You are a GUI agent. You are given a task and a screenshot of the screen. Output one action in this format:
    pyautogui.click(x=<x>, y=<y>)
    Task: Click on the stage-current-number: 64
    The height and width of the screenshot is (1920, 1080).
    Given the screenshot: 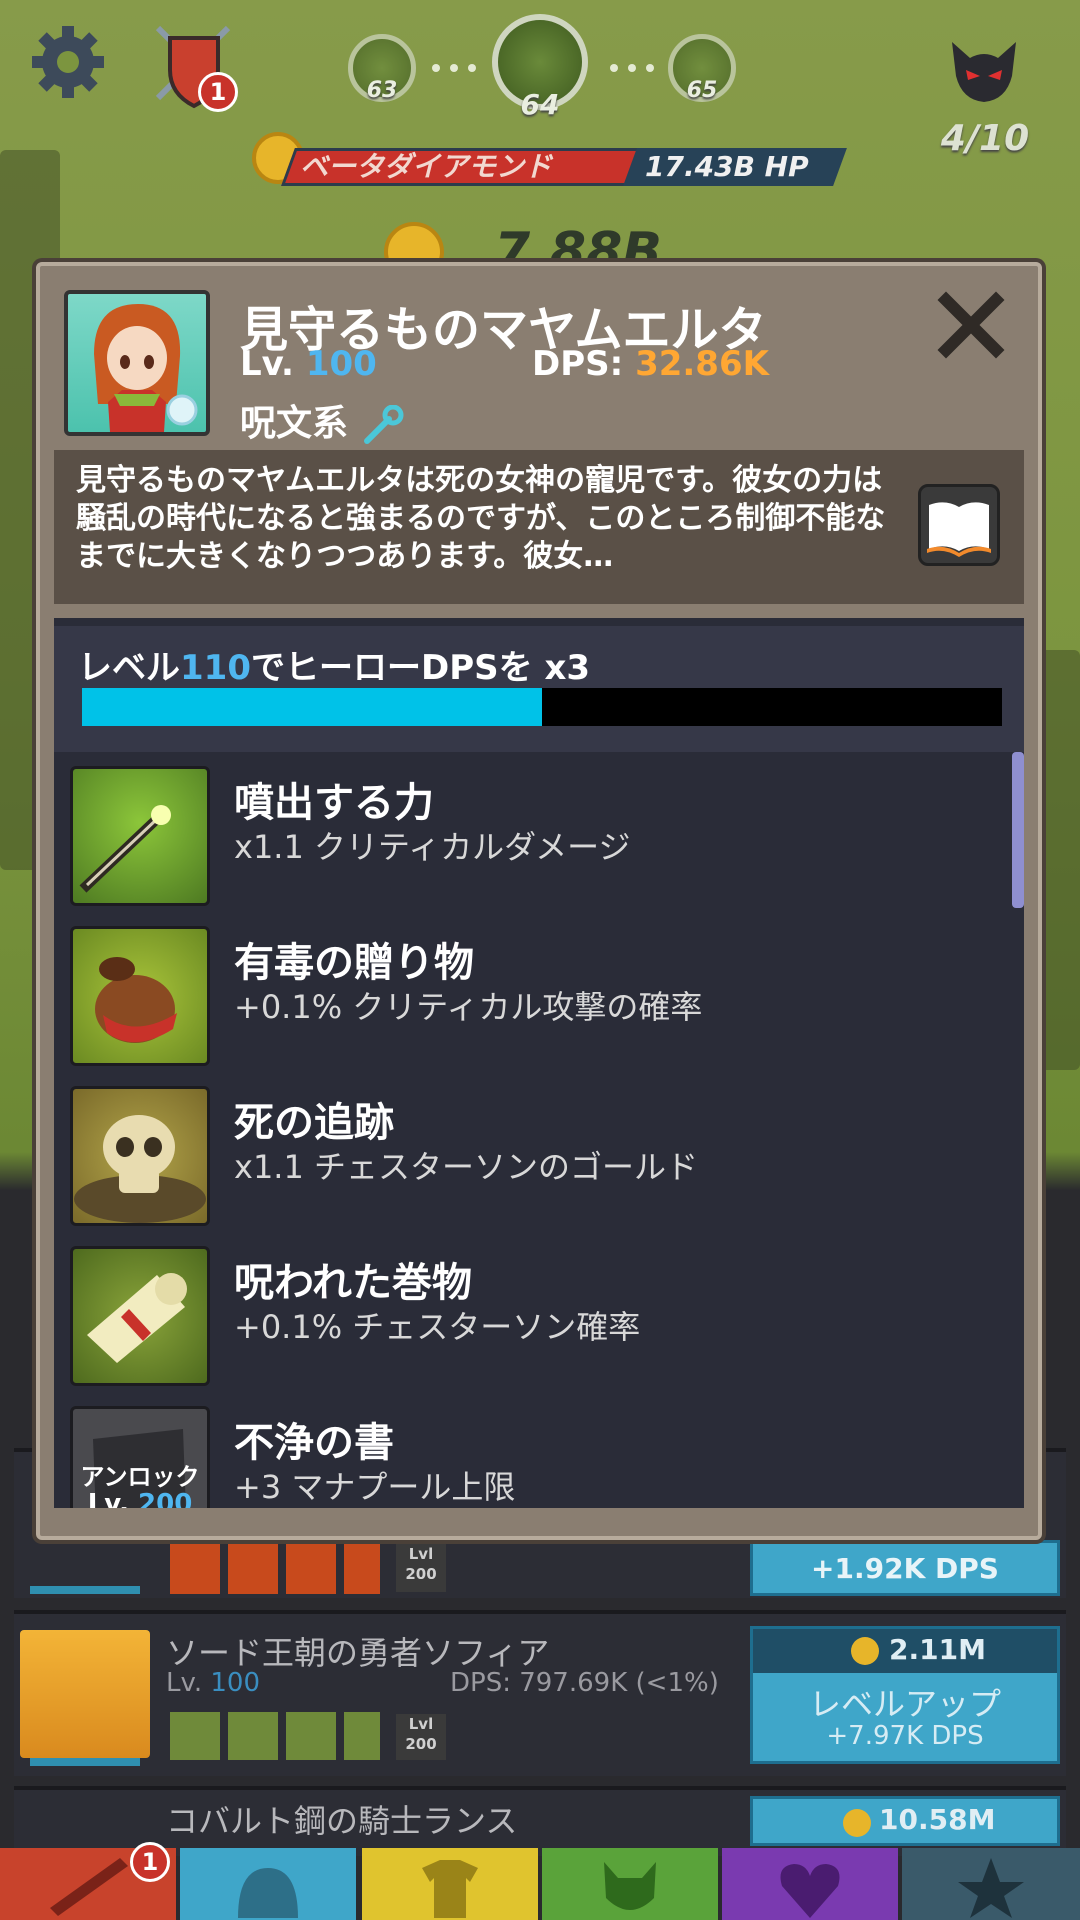 What is the action you would take?
    pyautogui.click(x=540, y=104)
    